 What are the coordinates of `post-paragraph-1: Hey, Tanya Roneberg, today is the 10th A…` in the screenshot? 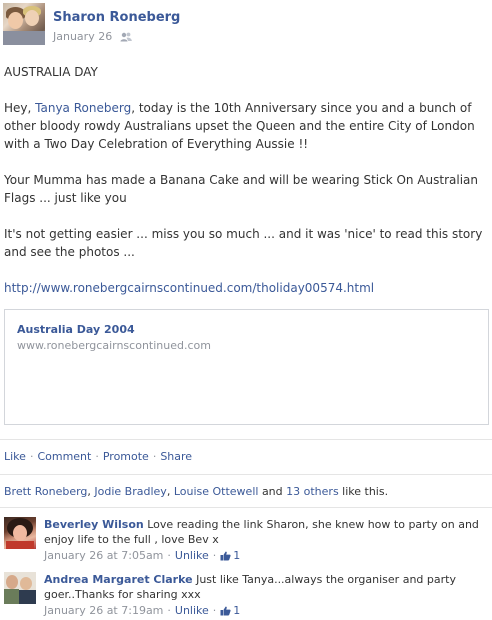 It's located at (246, 126).